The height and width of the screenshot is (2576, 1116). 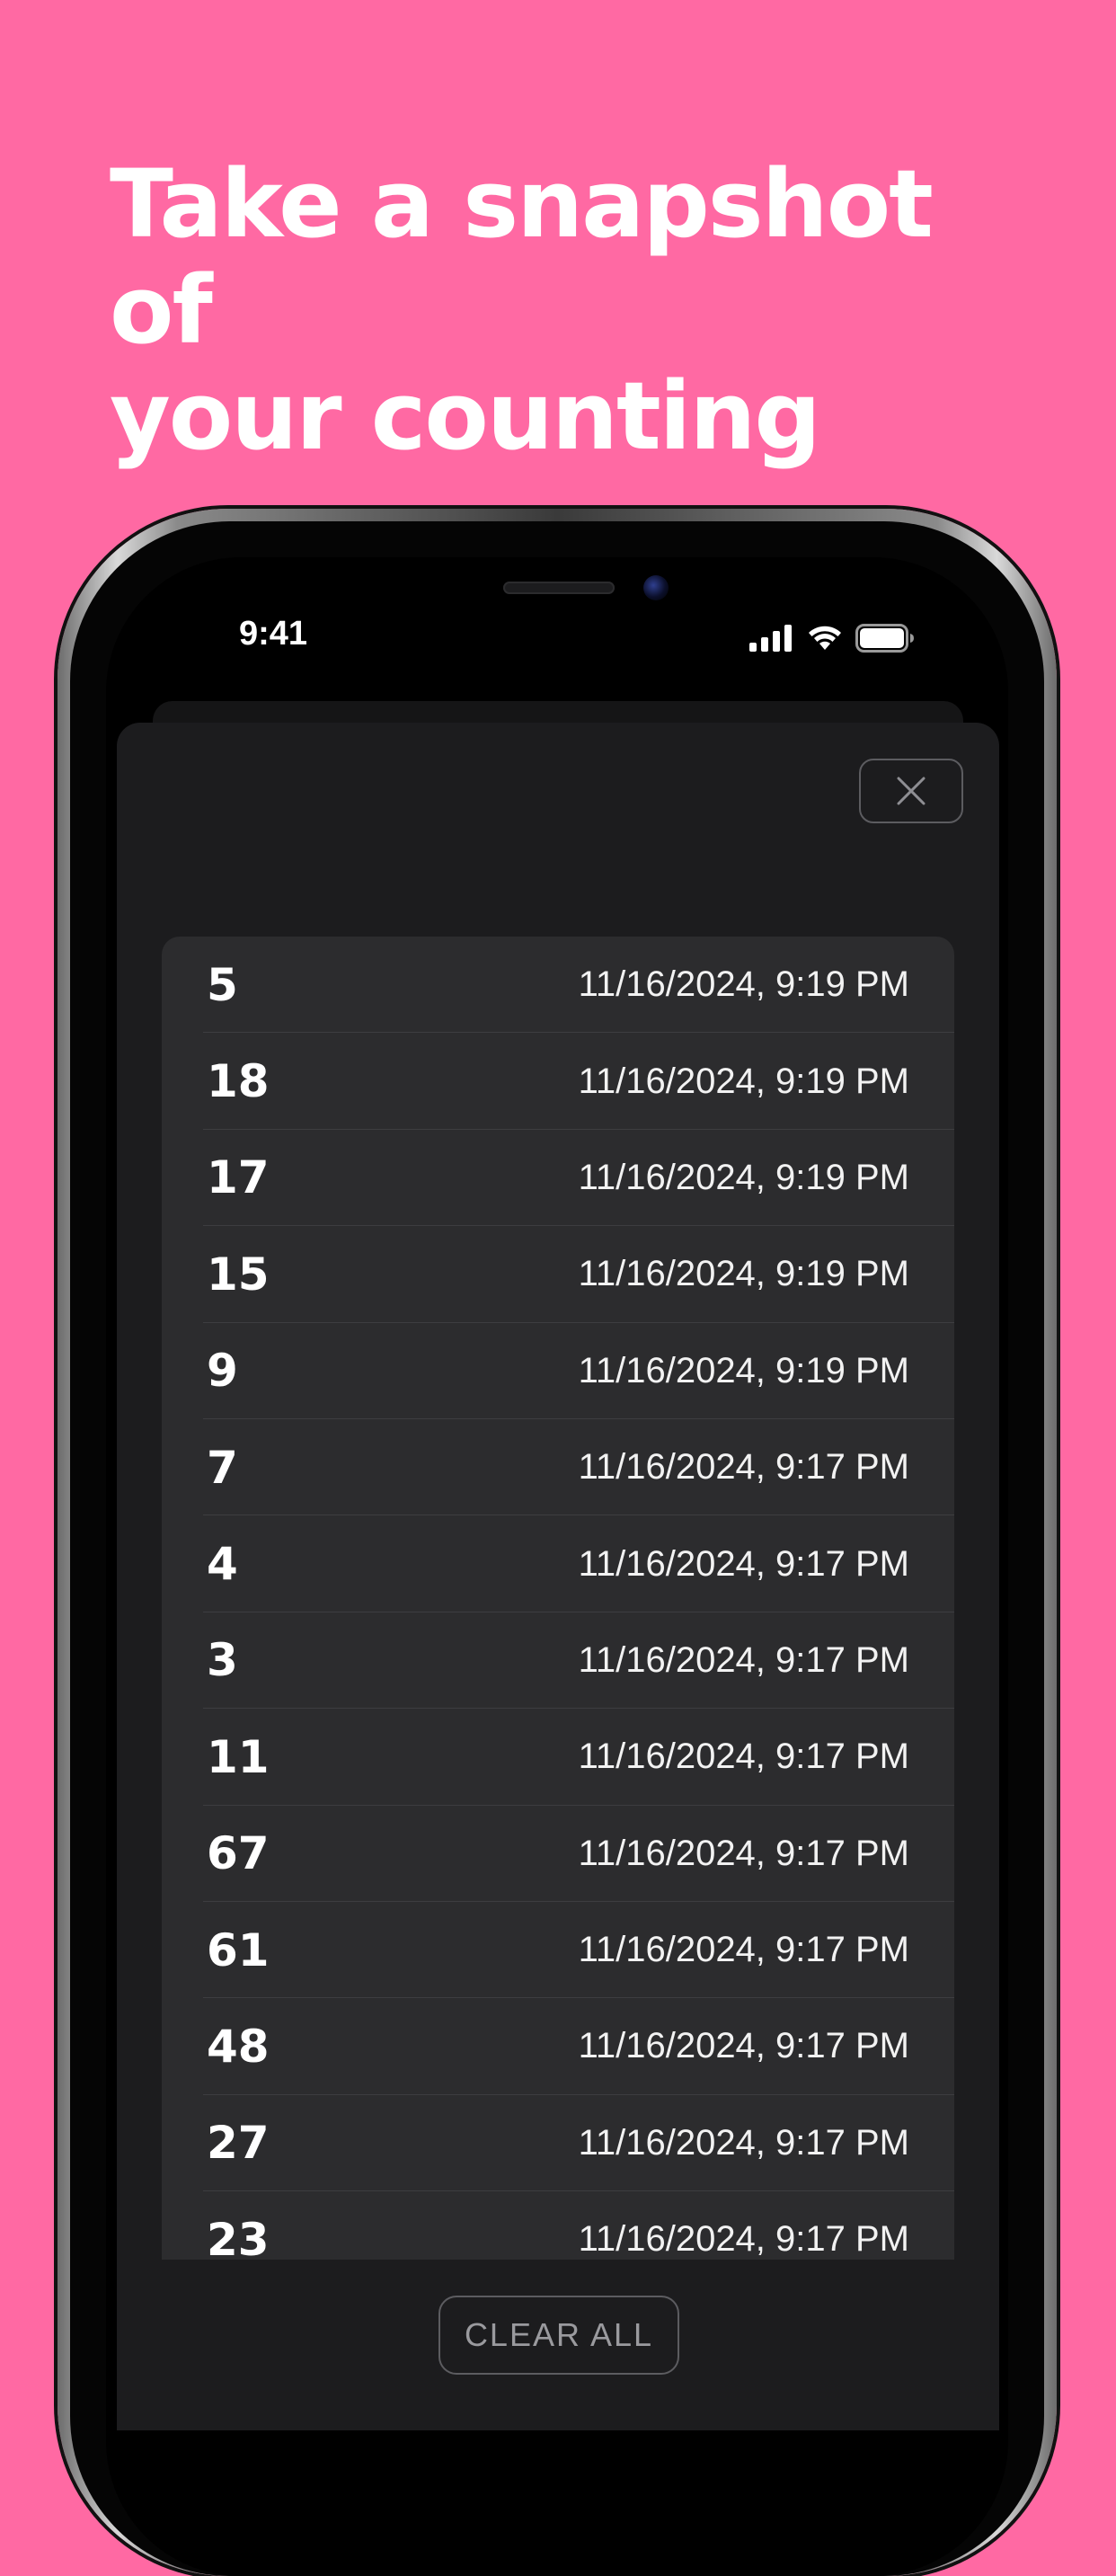 What do you see at coordinates (558, 1950) in the screenshot?
I see `history-row: 61 11/16/2024, 9:17 PM` at bounding box center [558, 1950].